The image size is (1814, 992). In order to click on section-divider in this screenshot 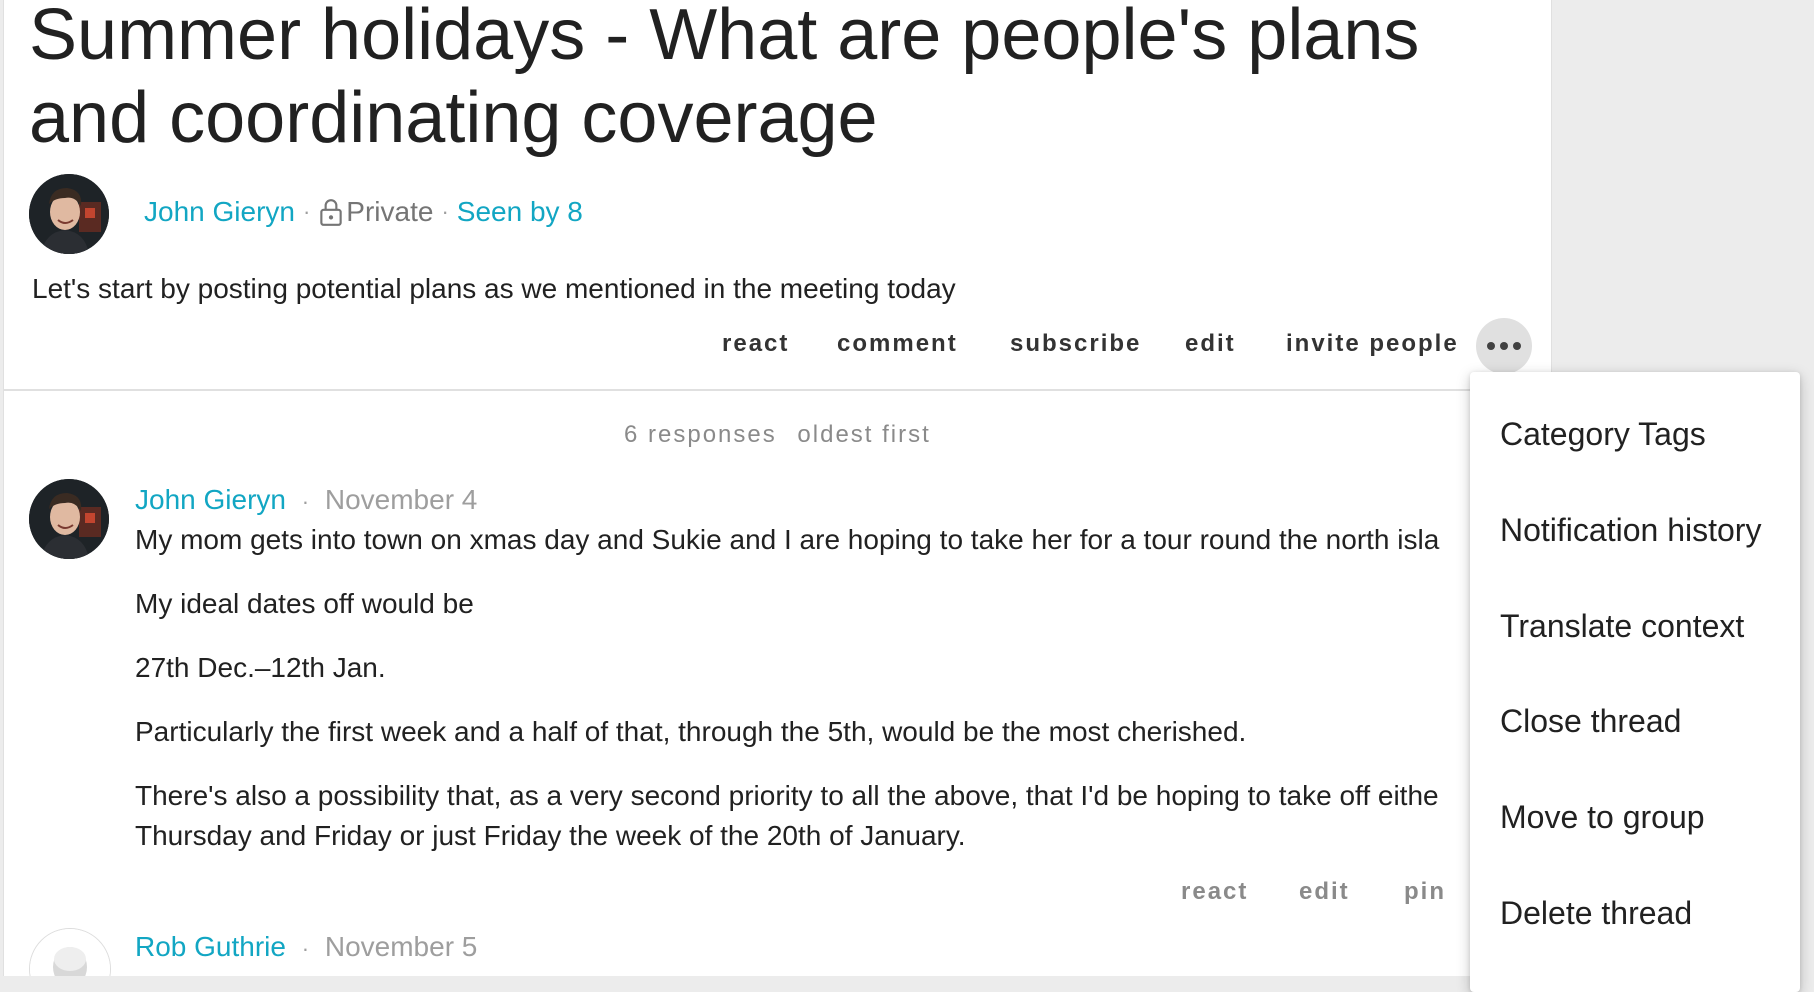, I will do `click(777, 390)`.